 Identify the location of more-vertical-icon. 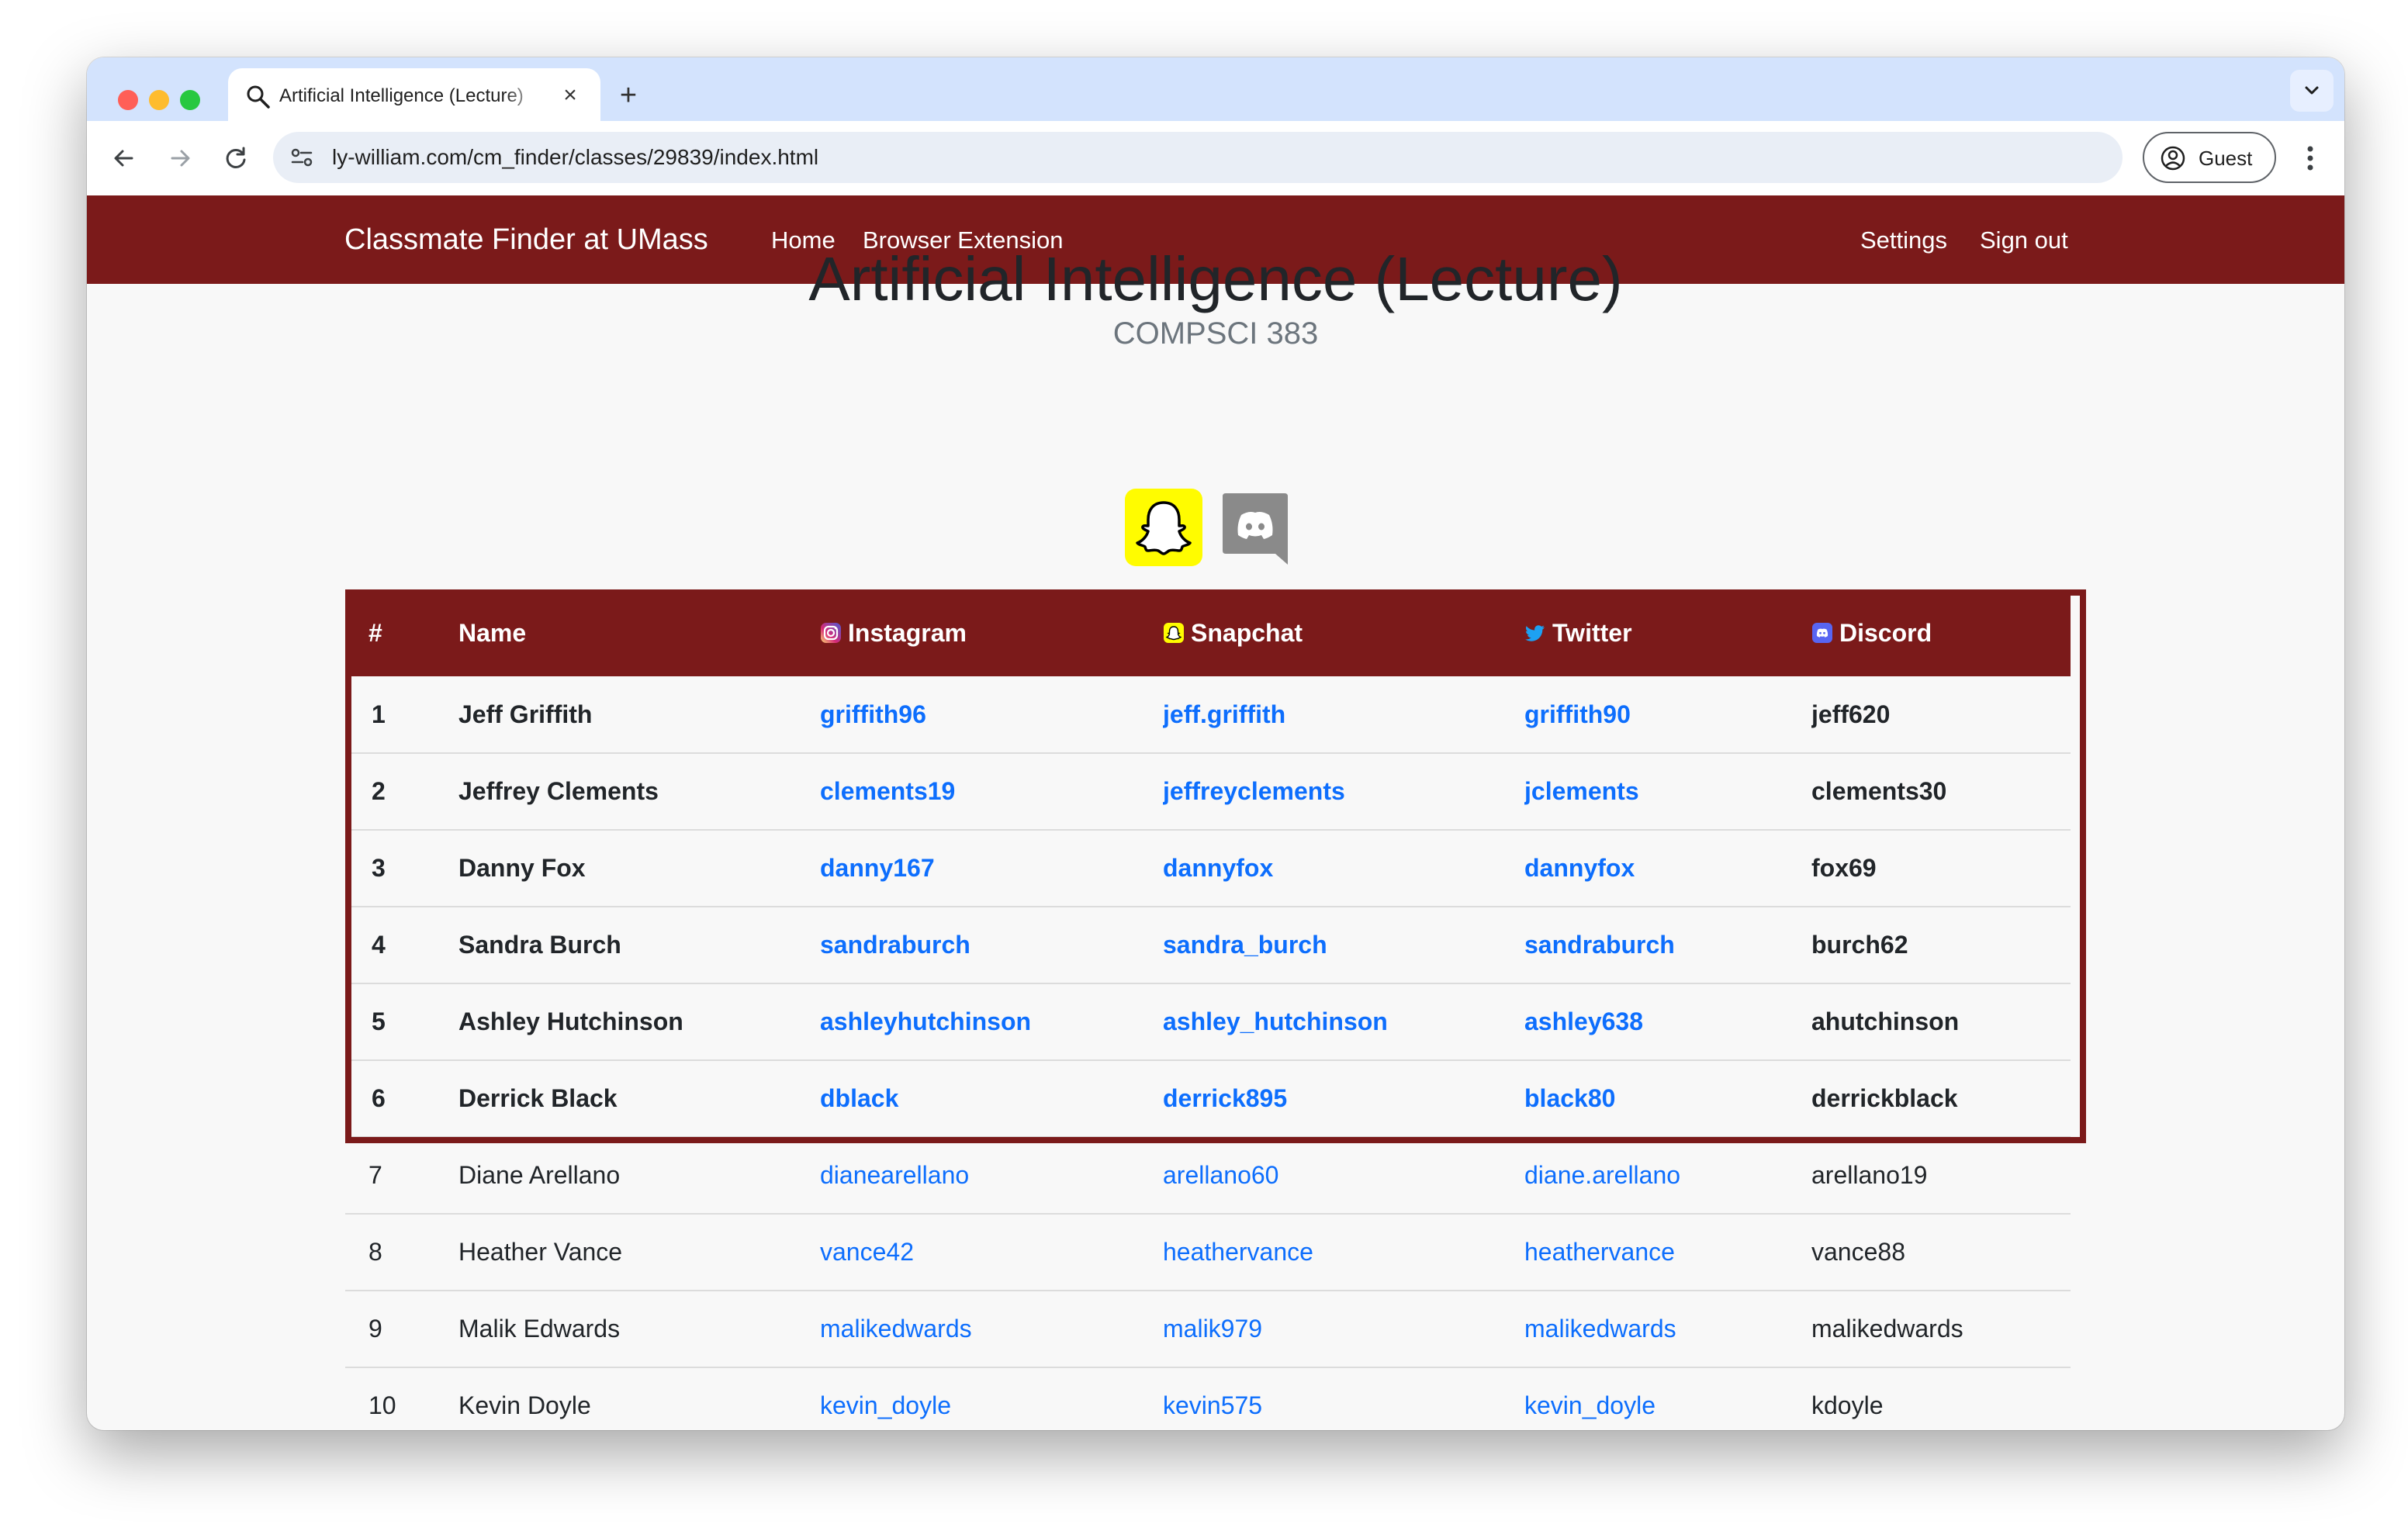
(2310, 158).